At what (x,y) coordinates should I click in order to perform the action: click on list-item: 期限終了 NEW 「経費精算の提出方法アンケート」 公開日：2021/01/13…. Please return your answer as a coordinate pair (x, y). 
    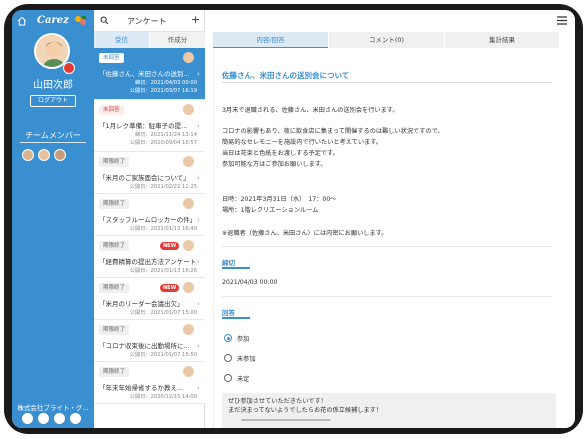
    Looking at the image, I should click on (149, 257).